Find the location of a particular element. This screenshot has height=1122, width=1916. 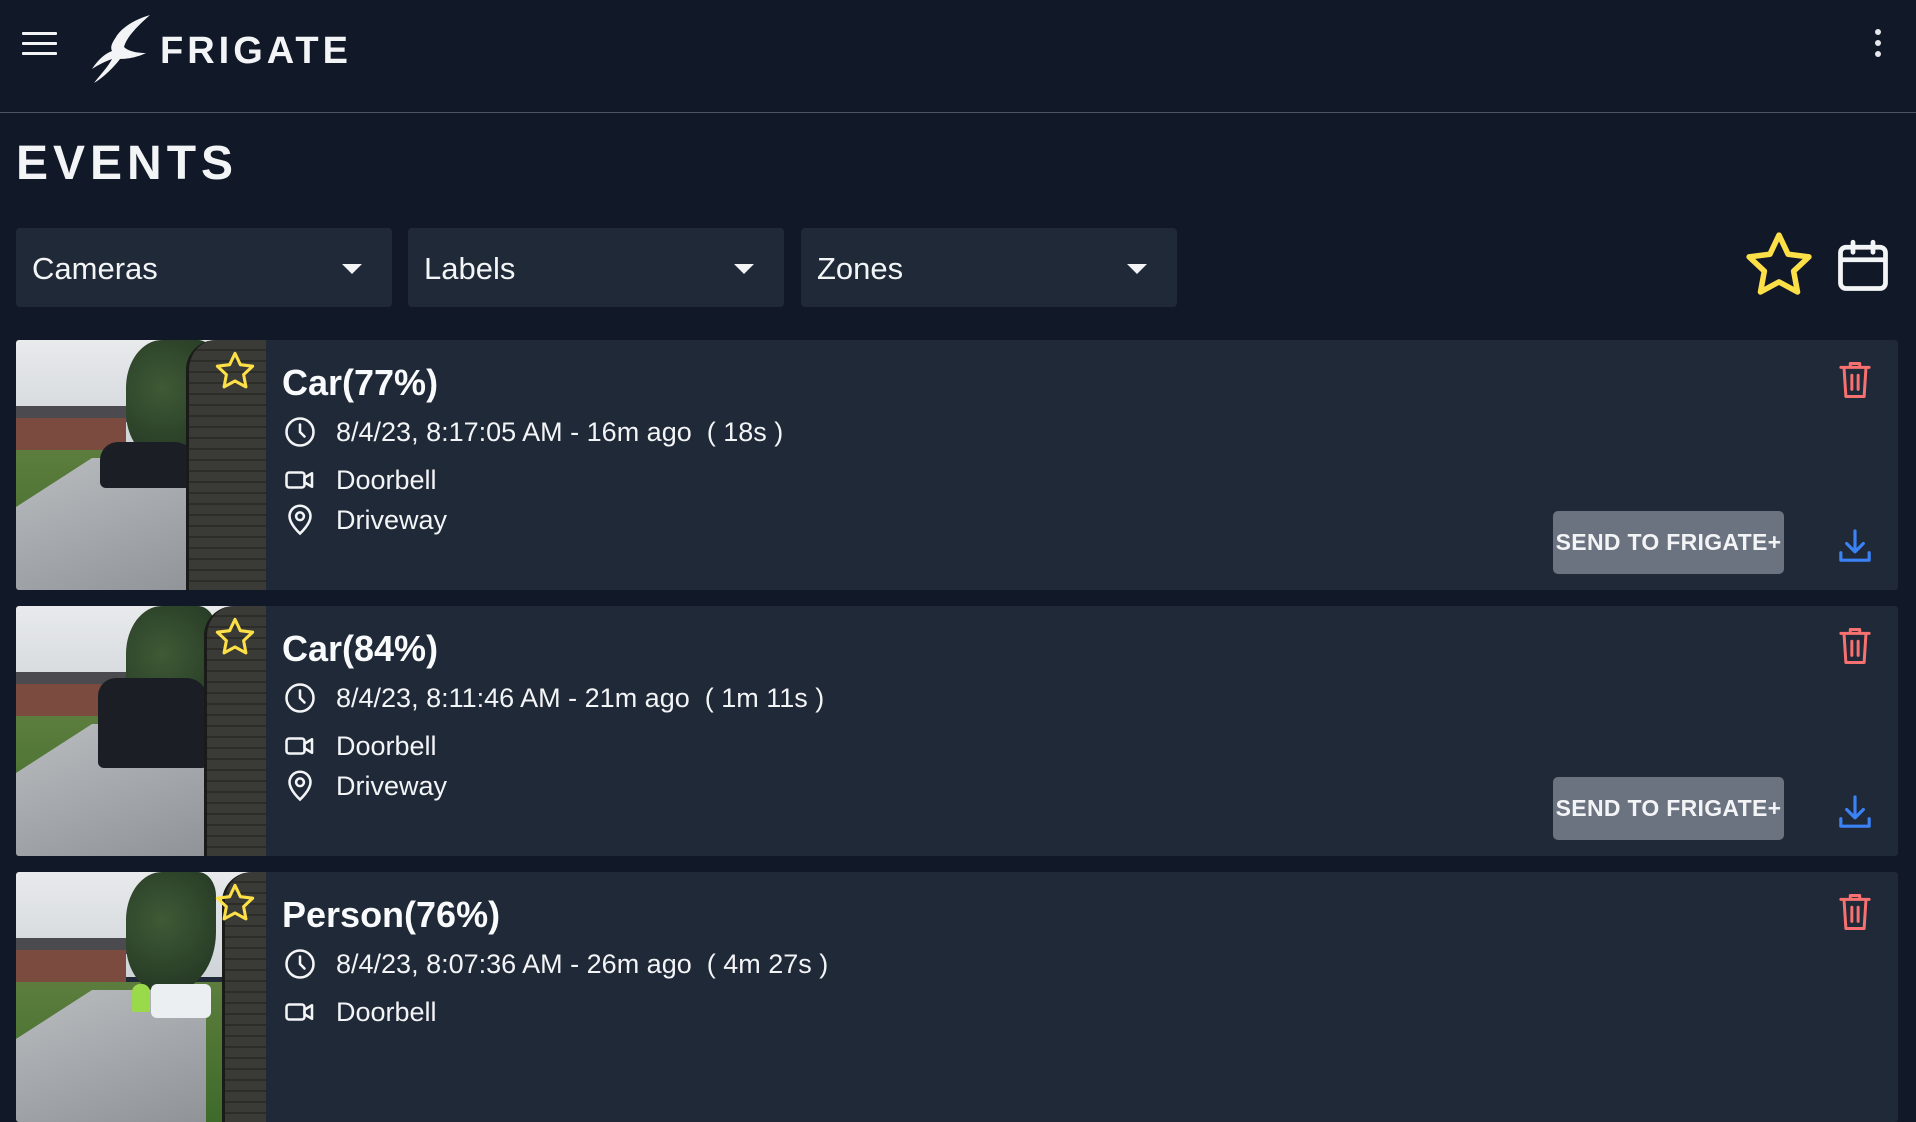

event-time: 8/4/23, 8:07:36 AM - 26m ago ( 4m 27s ) is located at coordinates (582, 963).